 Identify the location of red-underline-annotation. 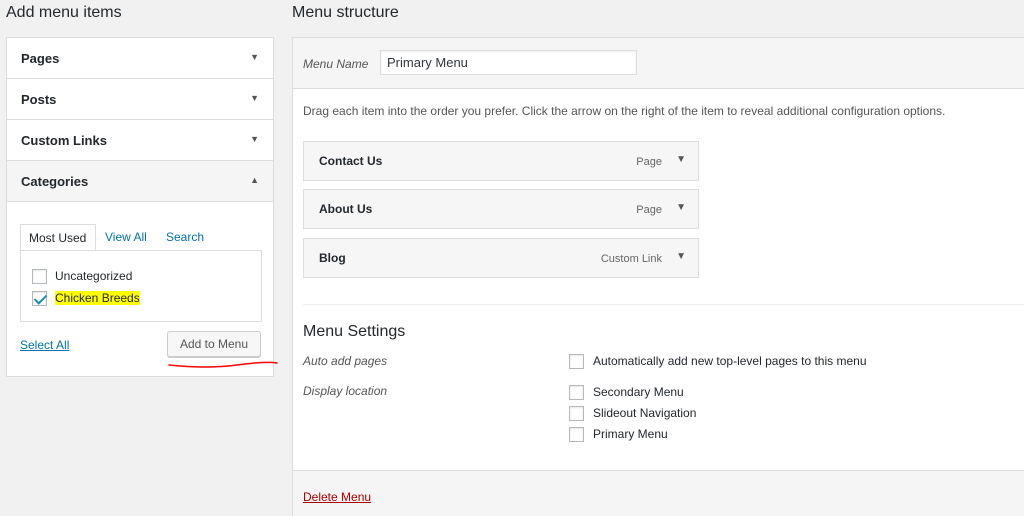
(223, 364).